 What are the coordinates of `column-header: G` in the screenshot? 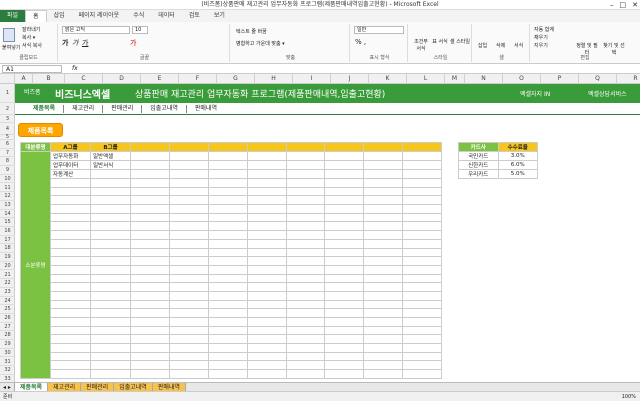 It's located at (236, 79).